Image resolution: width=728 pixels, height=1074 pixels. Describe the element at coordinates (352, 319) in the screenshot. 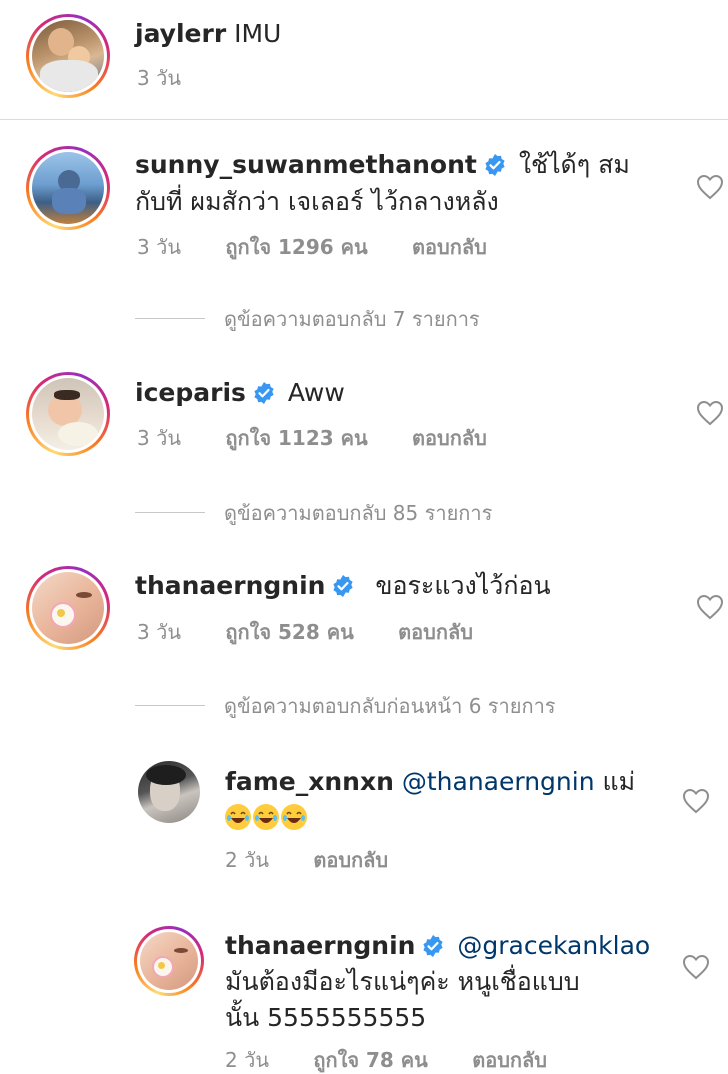

I see `view-replies-link: ดูข้อความตอบกลับ 7 รายการ` at that location.